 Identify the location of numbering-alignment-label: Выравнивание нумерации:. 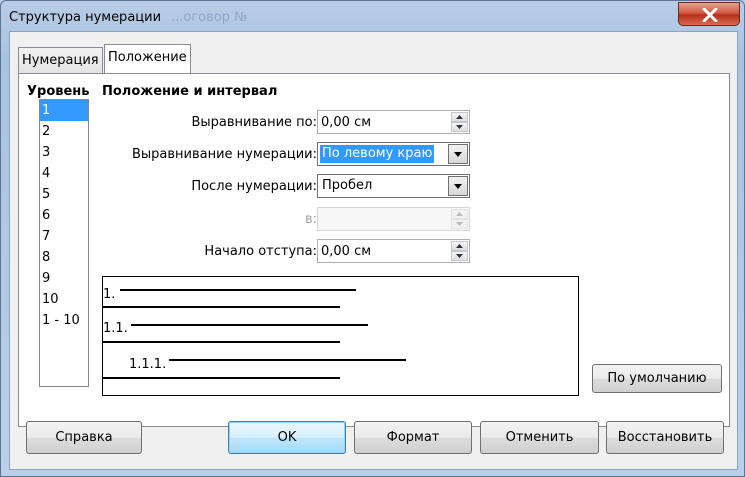
(224, 154).